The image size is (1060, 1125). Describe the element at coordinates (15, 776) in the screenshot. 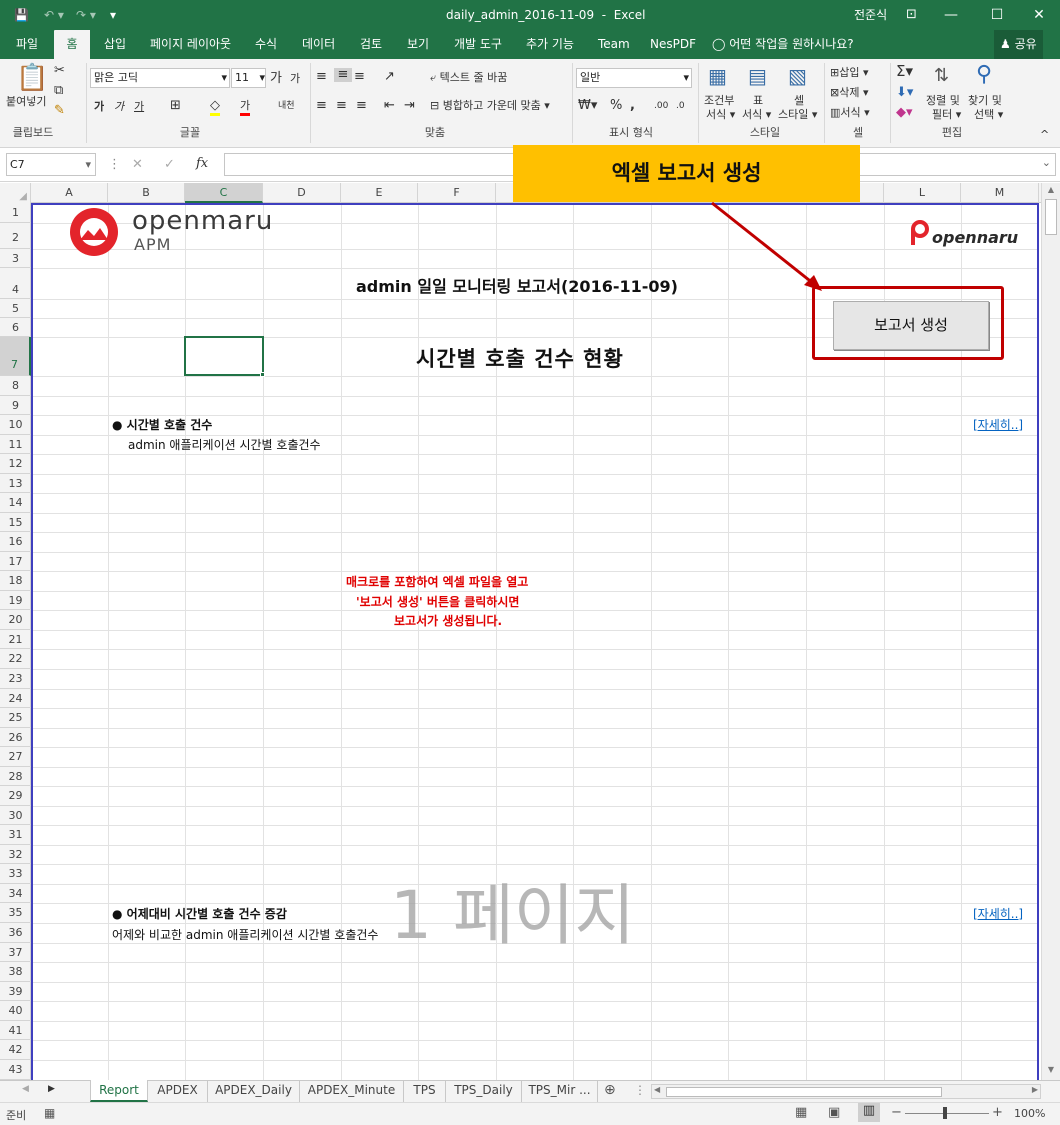

I see `row-header: 28` at that location.